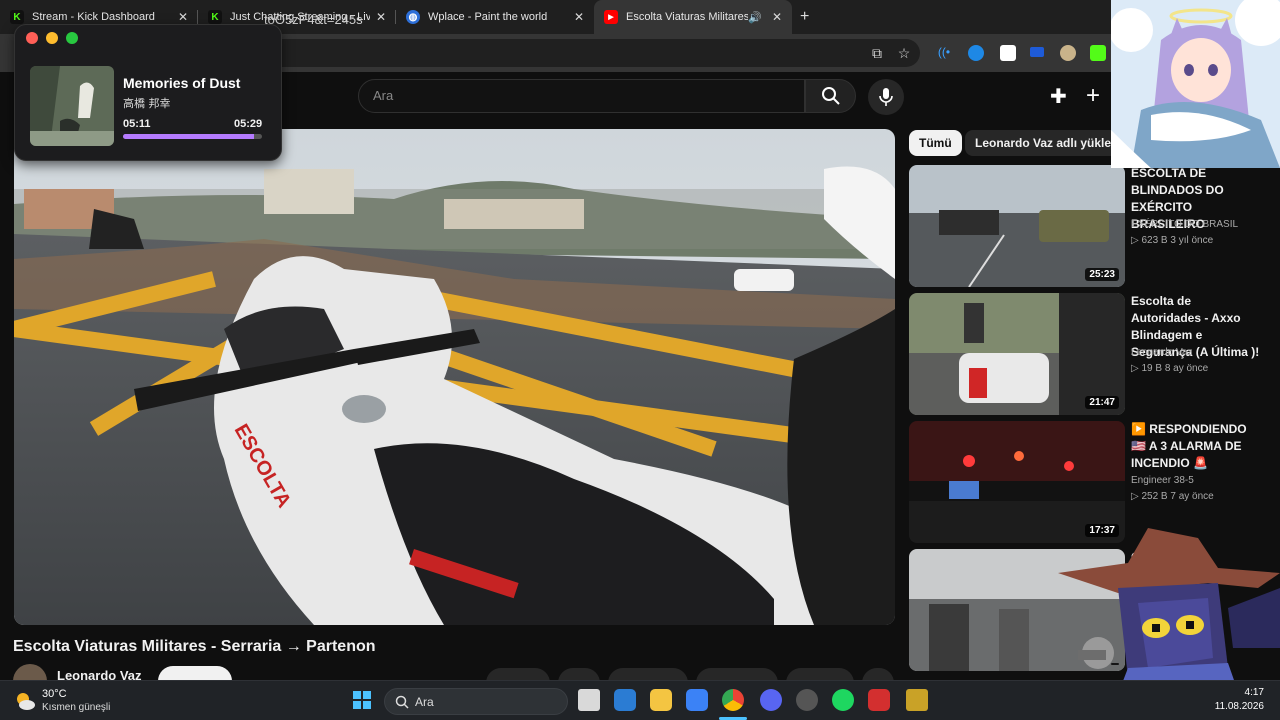  Describe the element at coordinates (687, 17) in the screenshot. I see `tab-title: Escolta Viaturas Militares - S` at that location.